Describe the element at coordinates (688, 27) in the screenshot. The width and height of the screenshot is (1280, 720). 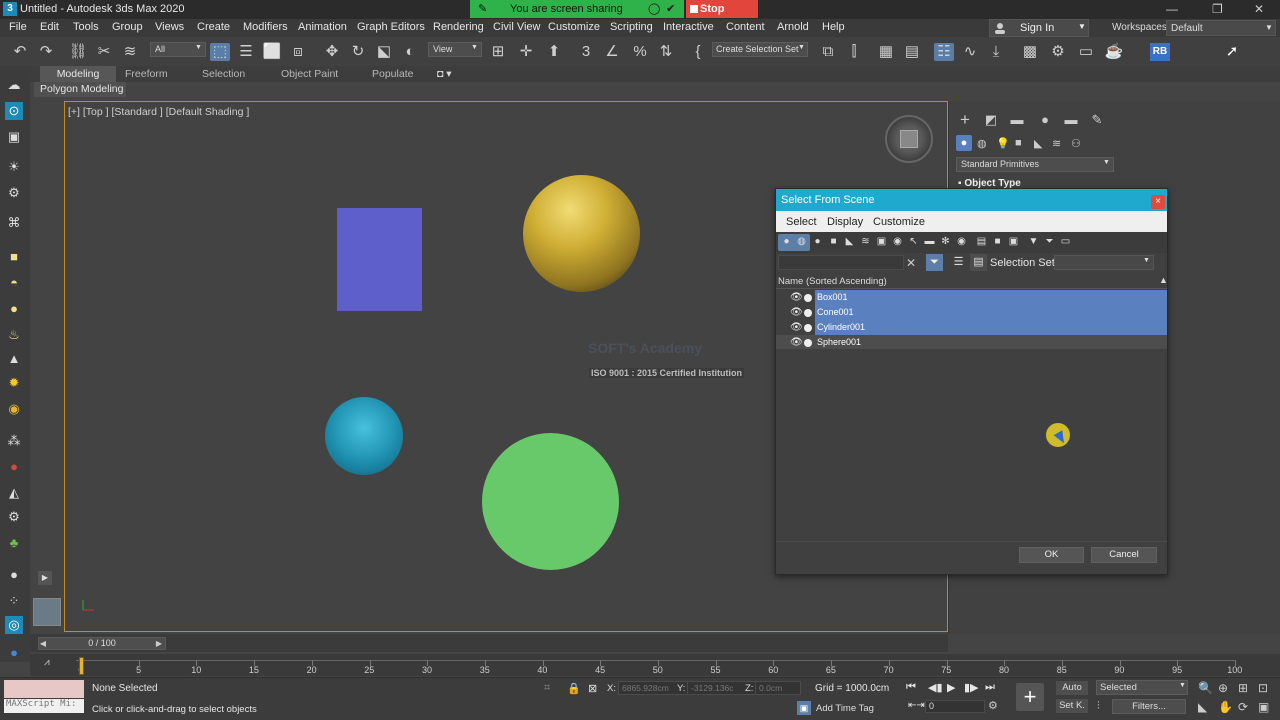
I see `menu-interactive: Interactive` at that location.